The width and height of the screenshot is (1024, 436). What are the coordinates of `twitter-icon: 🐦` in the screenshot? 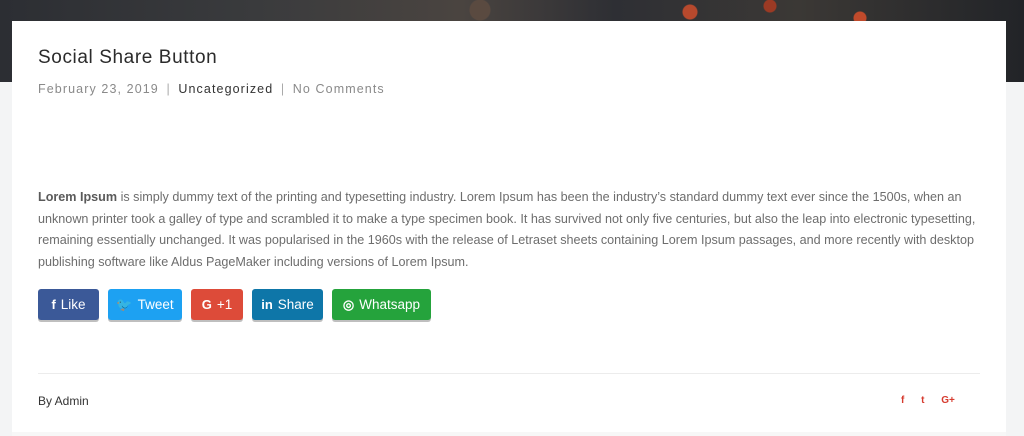 It's located at (124, 304).